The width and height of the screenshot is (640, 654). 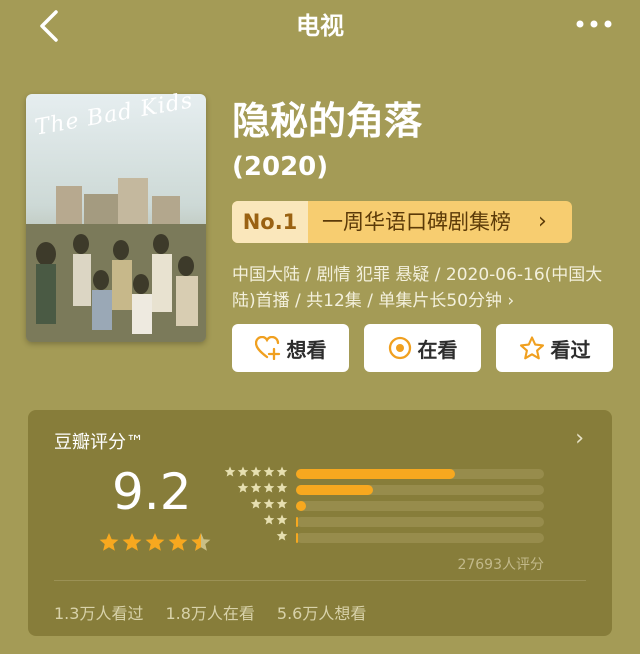 What do you see at coordinates (327, 121) in the screenshot?
I see `movie-title: 隐秘的角落` at bounding box center [327, 121].